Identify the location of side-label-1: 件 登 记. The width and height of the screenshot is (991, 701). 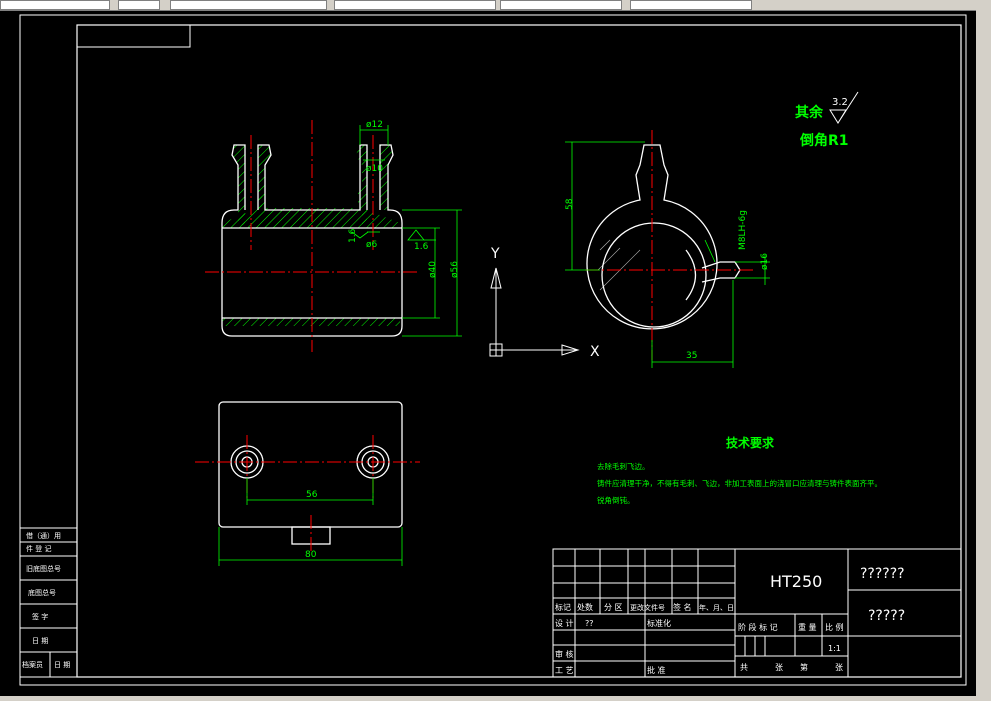
(38, 548).